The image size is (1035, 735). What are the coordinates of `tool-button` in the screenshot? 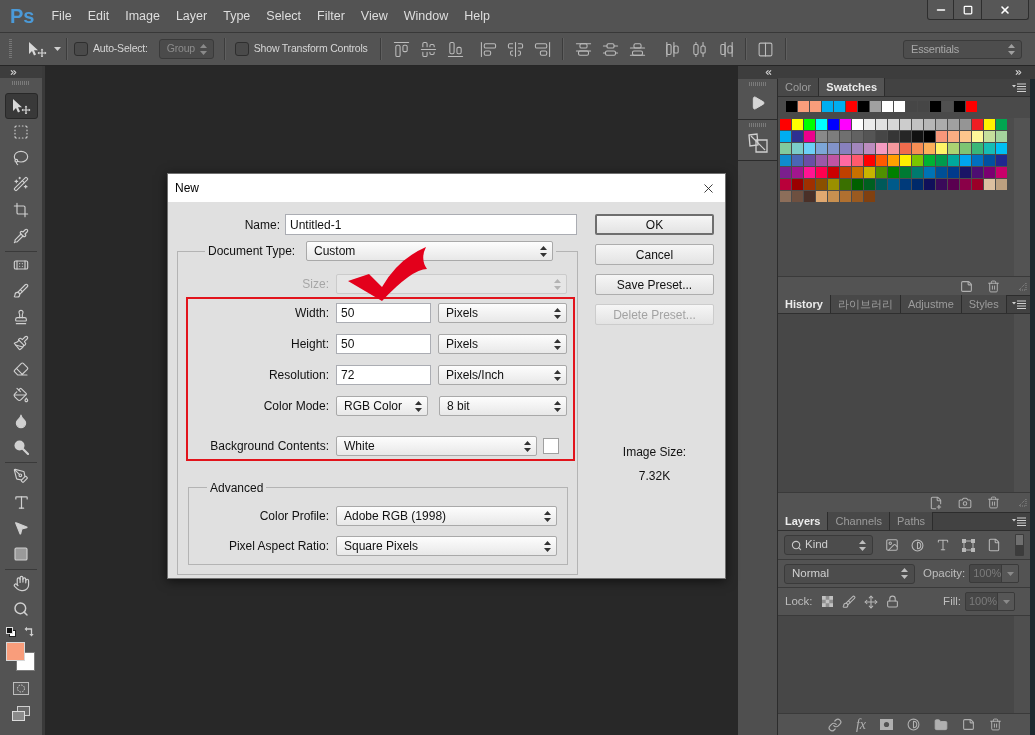 It's located at (21, 106).